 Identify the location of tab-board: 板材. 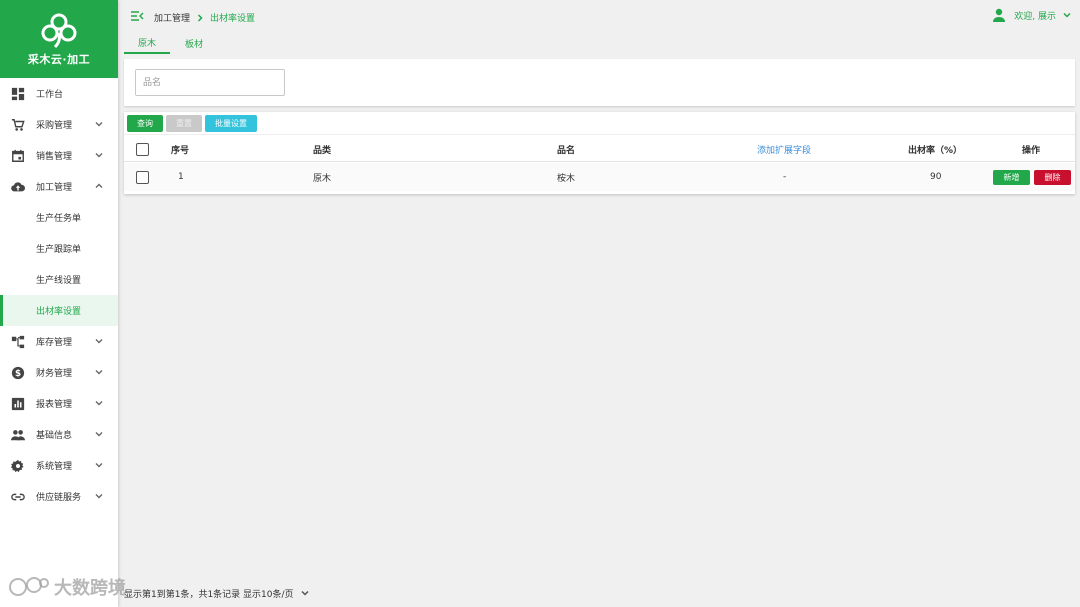
(194, 43).